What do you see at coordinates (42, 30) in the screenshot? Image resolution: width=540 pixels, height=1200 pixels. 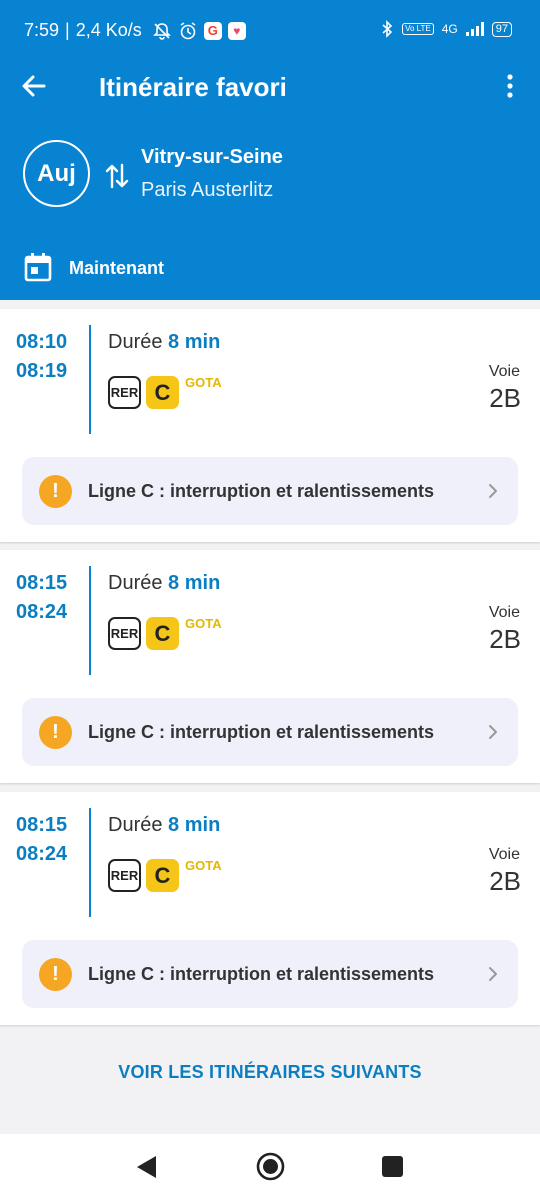 I see `status-time: 7:59` at bounding box center [42, 30].